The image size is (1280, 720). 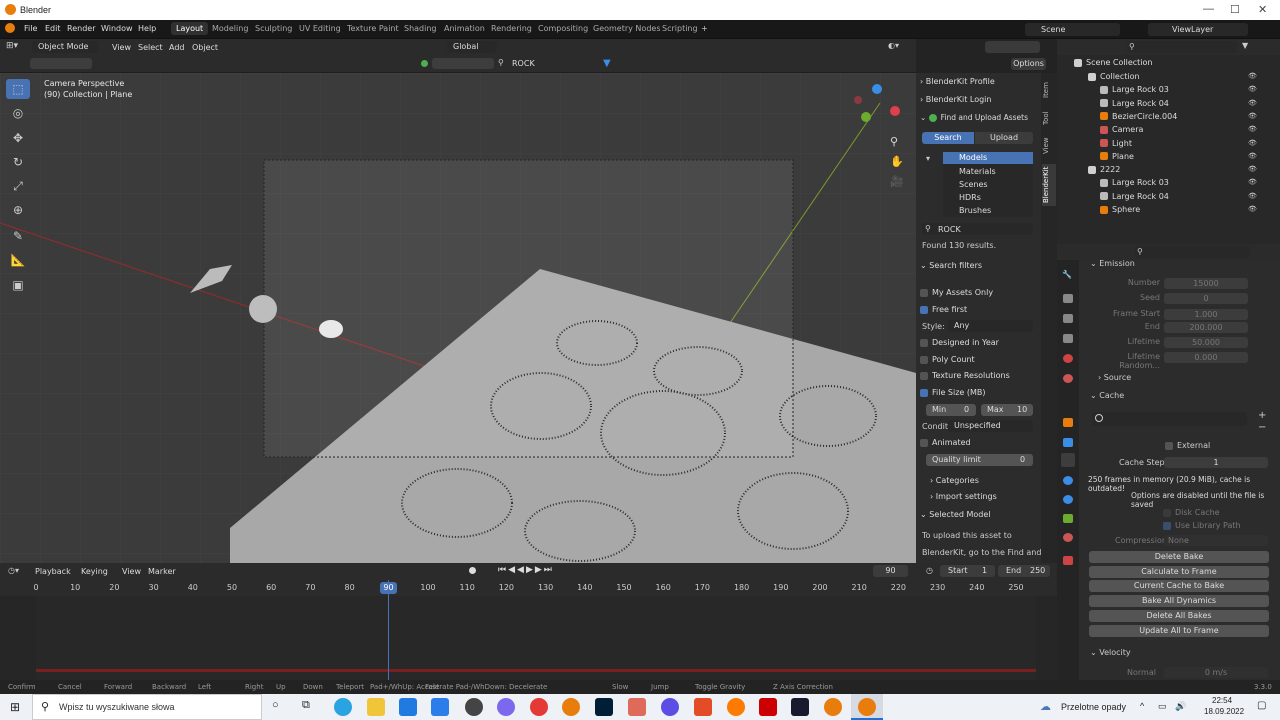 I want to click on end-frame-field: End 250, so click(x=1024, y=571).